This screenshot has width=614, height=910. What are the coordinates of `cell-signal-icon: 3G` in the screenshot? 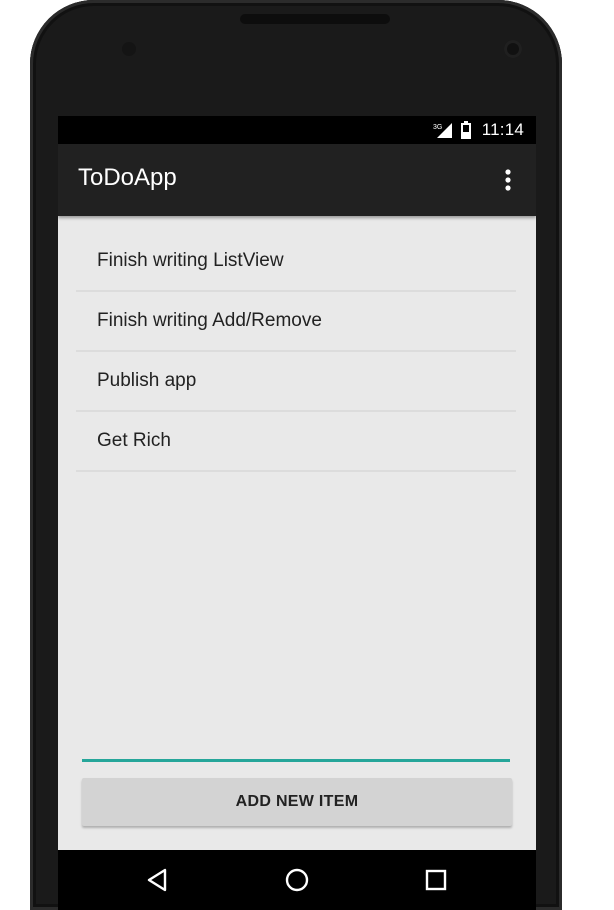 It's located at (442, 130).